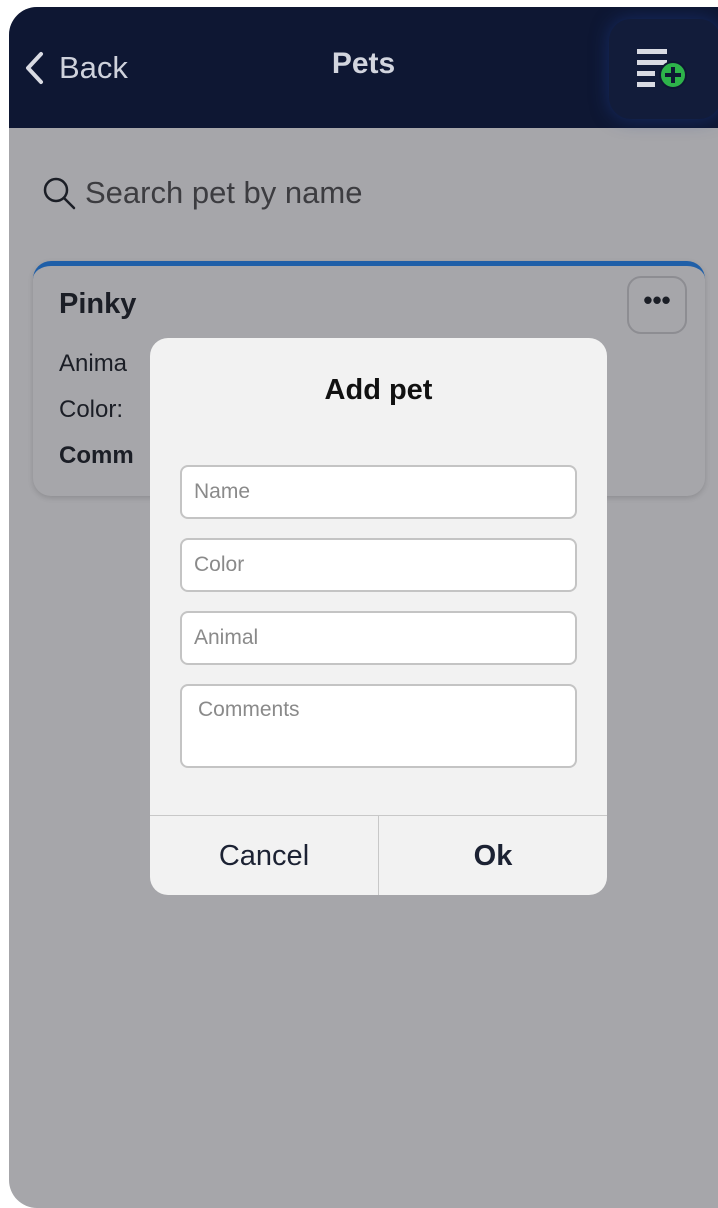  I want to click on add-pet-button, so click(663, 69).